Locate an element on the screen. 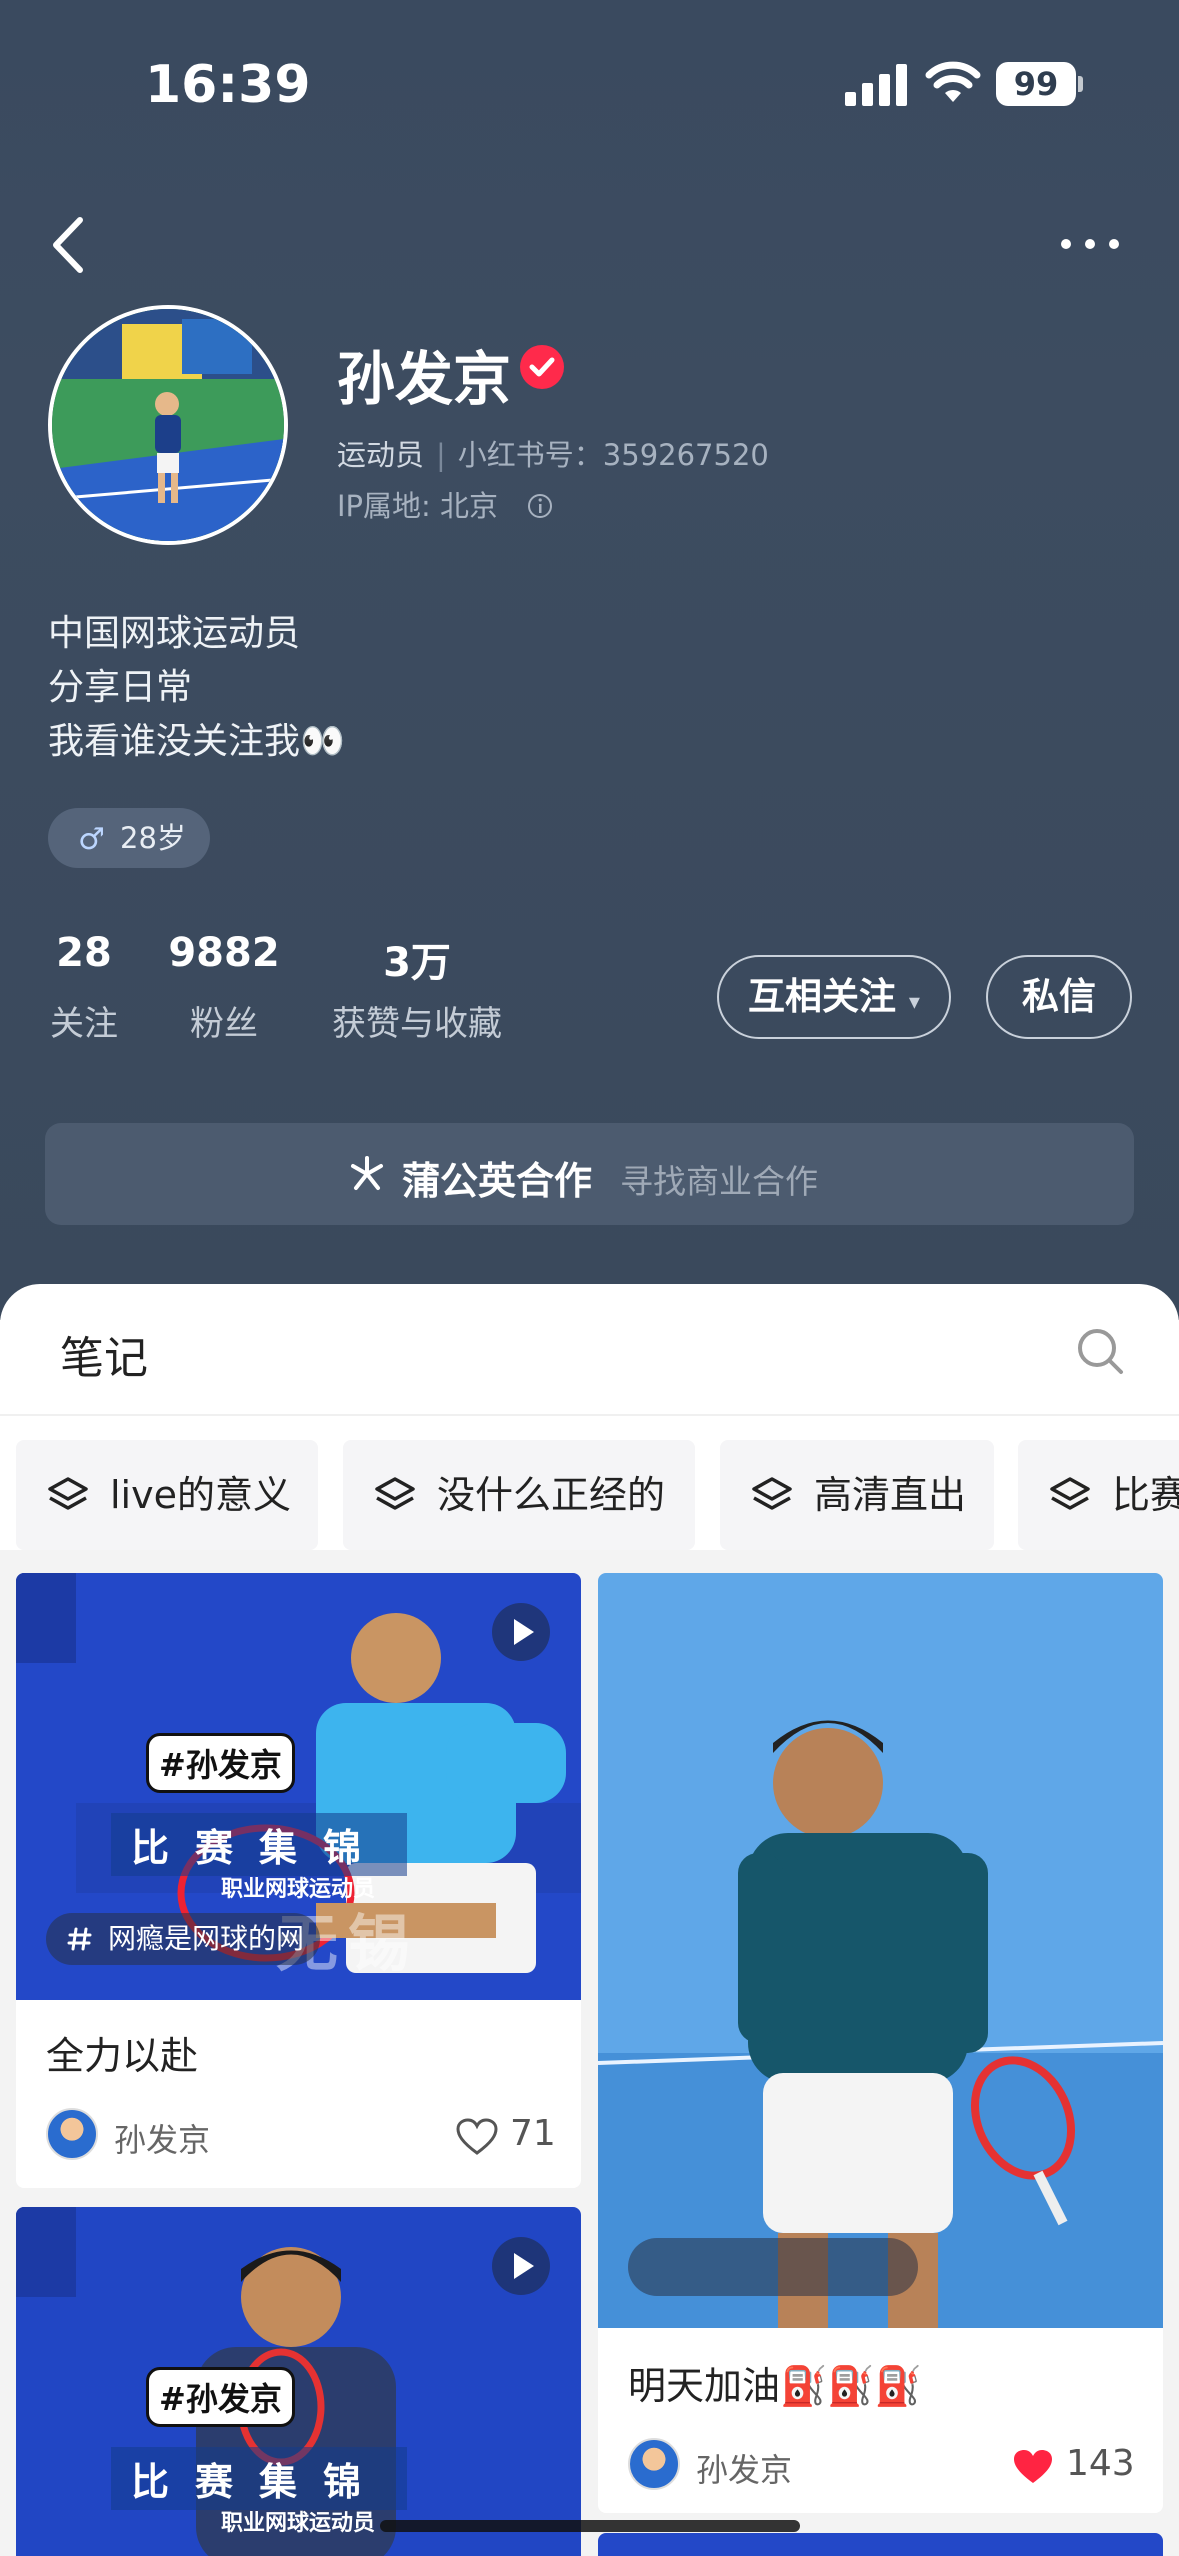 This screenshot has height=2556, width=1179. likes-collects-label: 获赞与收藏 is located at coordinates (417, 1020).